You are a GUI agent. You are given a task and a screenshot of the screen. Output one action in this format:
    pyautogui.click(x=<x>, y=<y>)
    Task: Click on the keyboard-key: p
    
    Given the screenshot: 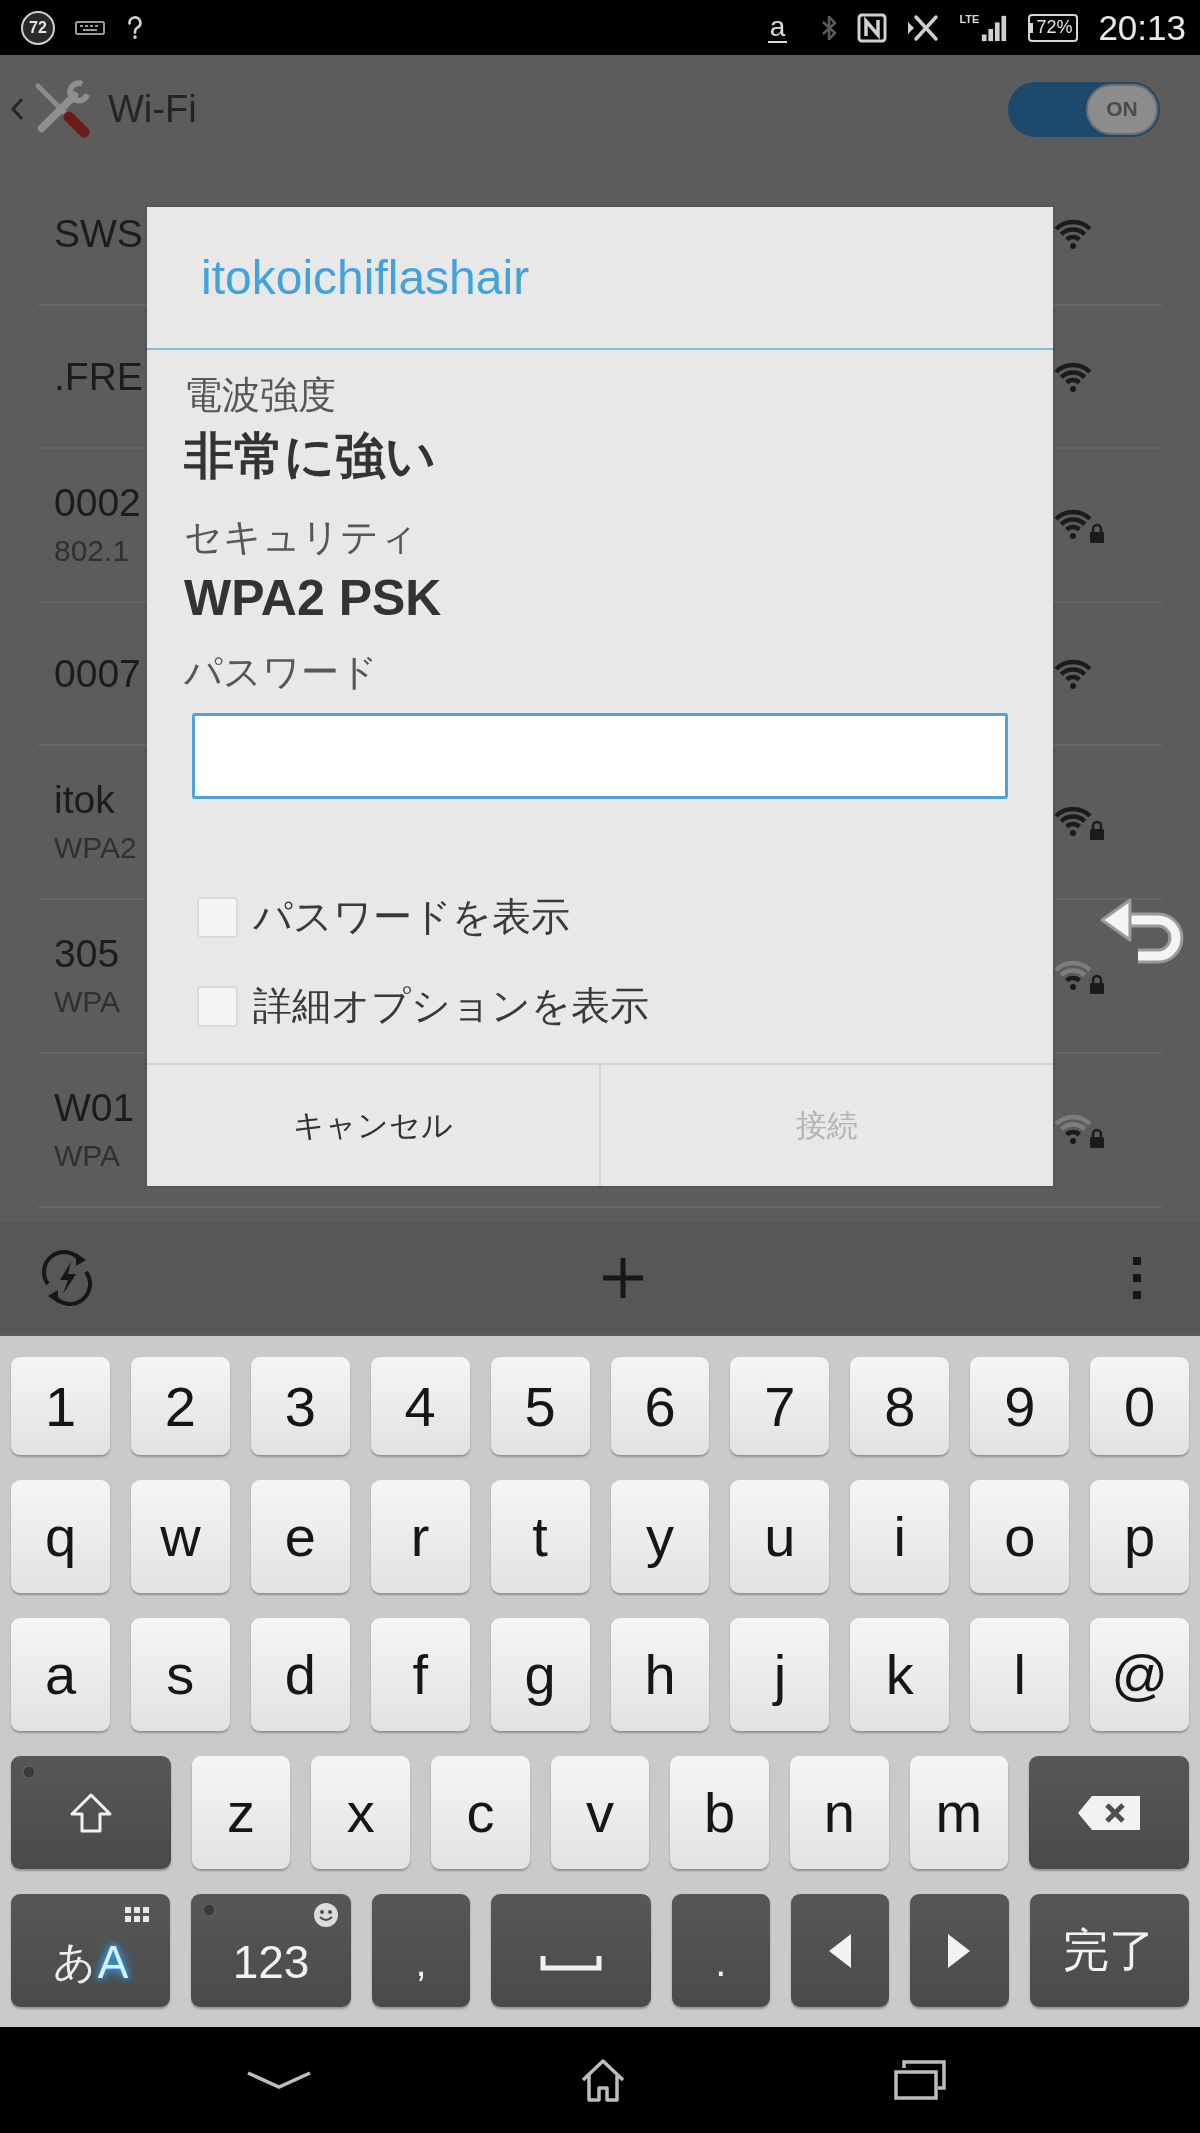 What is the action you would take?
    pyautogui.click(x=1140, y=1536)
    